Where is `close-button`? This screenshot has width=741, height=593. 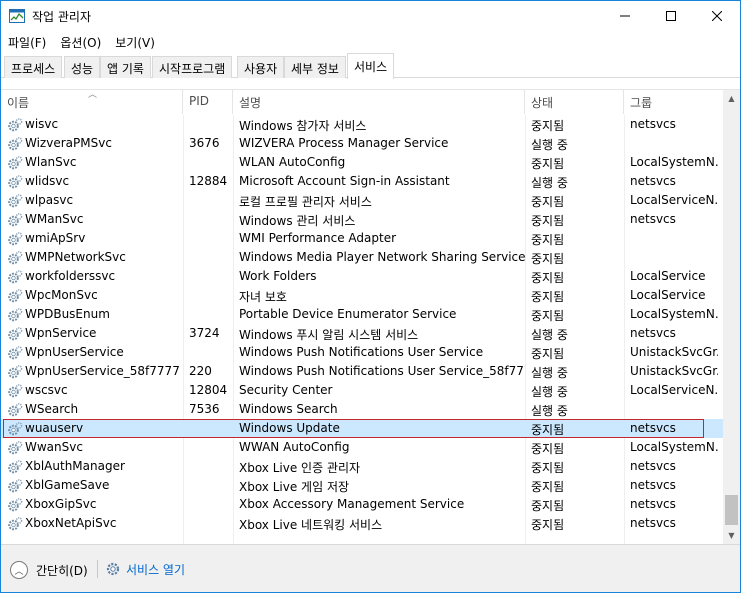 close-button is located at coordinates (717, 16).